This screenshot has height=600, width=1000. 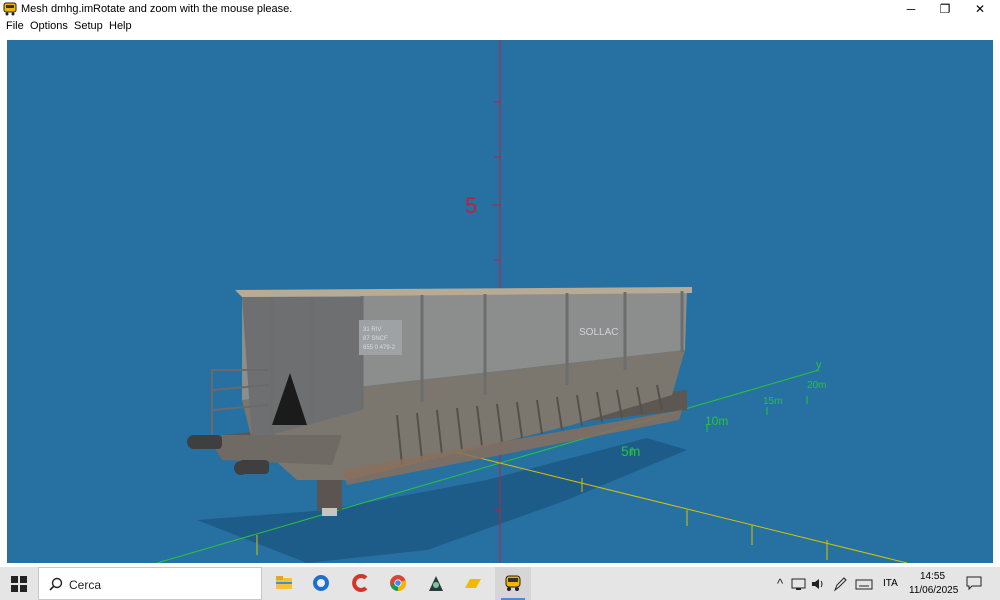 What do you see at coordinates (598, 332) in the screenshot?
I see `wagon-brand-label: SOLLAC` at bounding box center [598, 332].